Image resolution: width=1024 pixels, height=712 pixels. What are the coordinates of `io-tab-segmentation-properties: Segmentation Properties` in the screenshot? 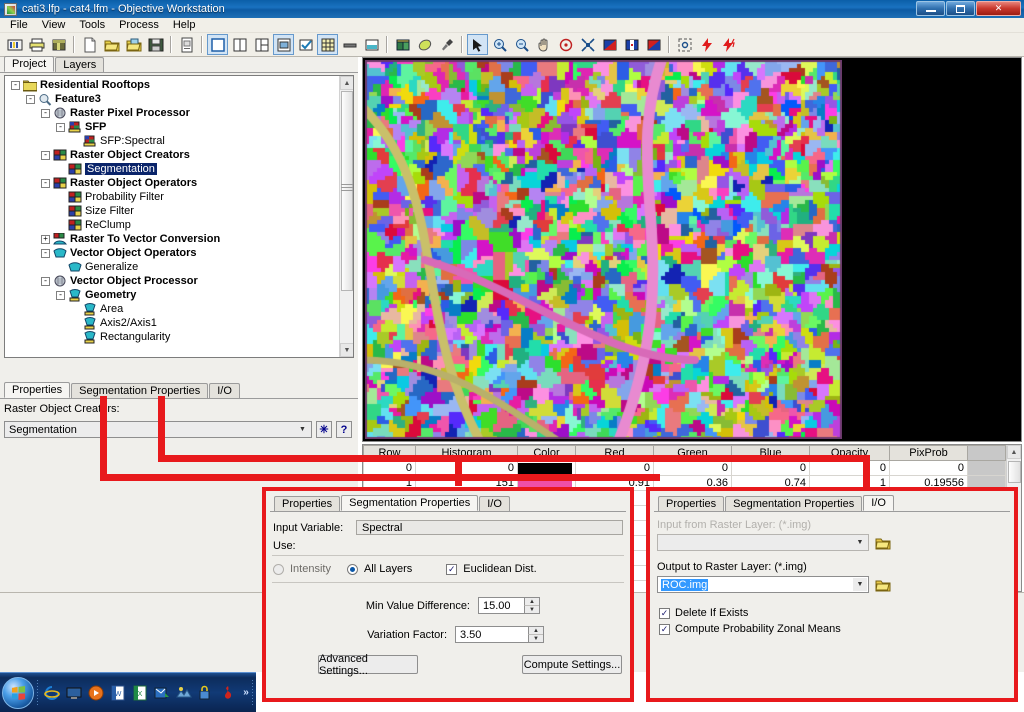 It's located at (794, 503).